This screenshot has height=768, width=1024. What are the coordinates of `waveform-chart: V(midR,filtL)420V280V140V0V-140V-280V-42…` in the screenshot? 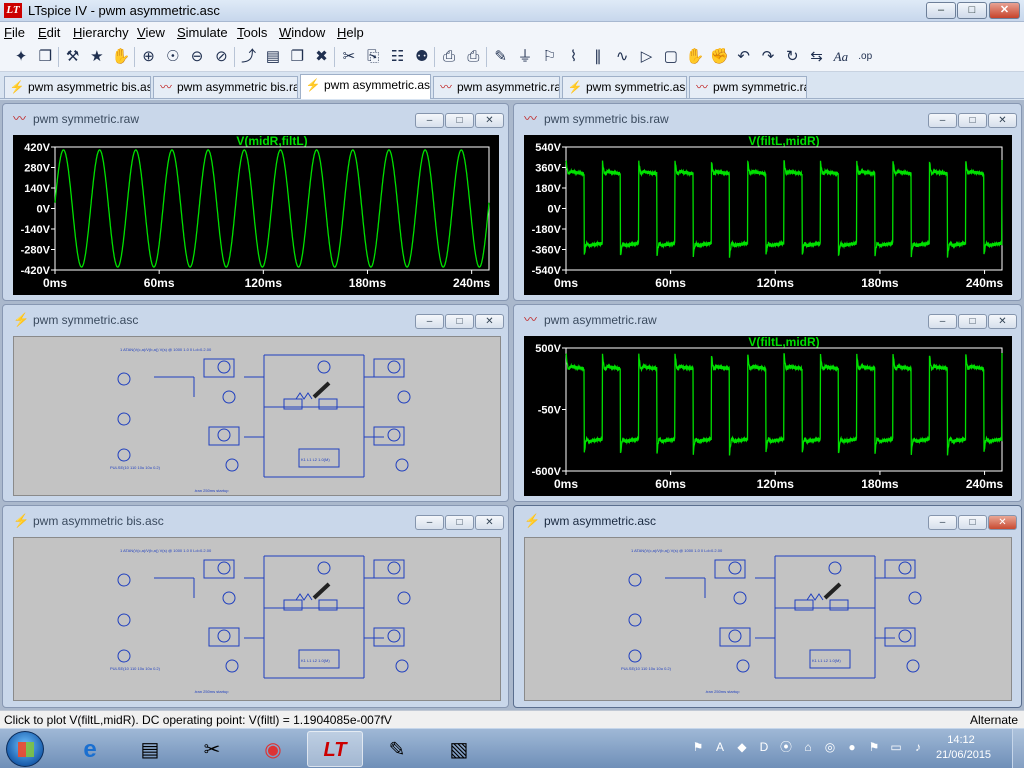 It's located at (256, 215).